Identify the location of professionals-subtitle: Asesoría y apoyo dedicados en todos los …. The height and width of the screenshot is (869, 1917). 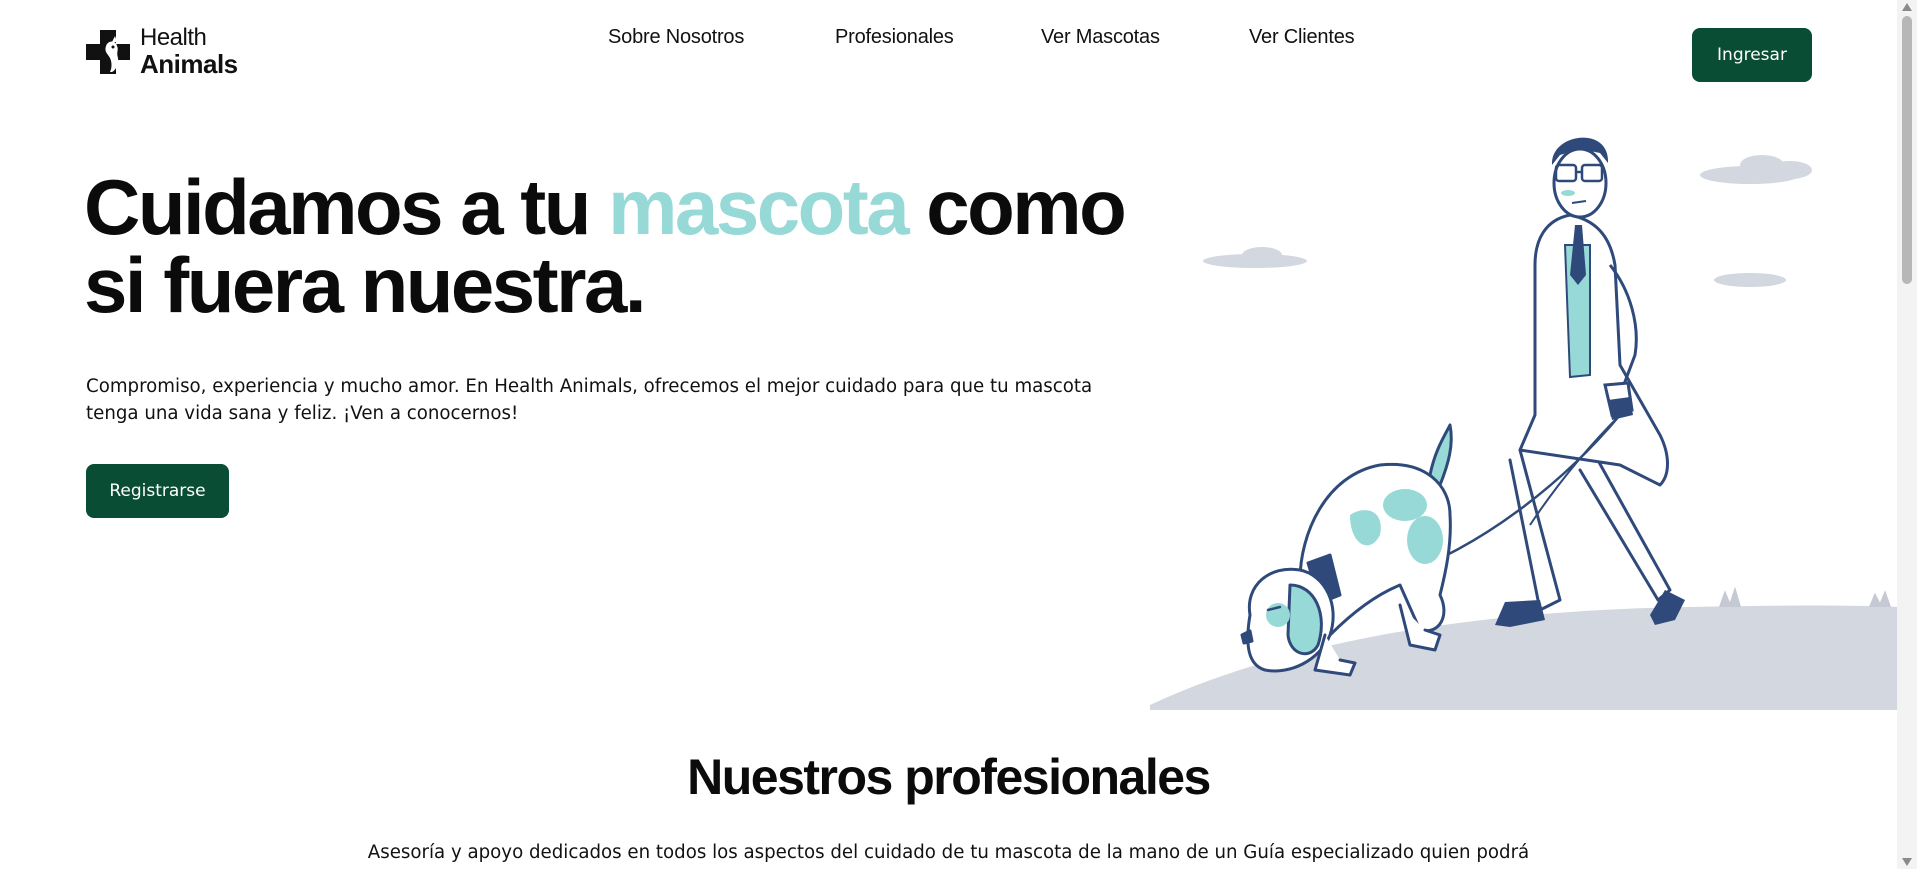
(948, 852).